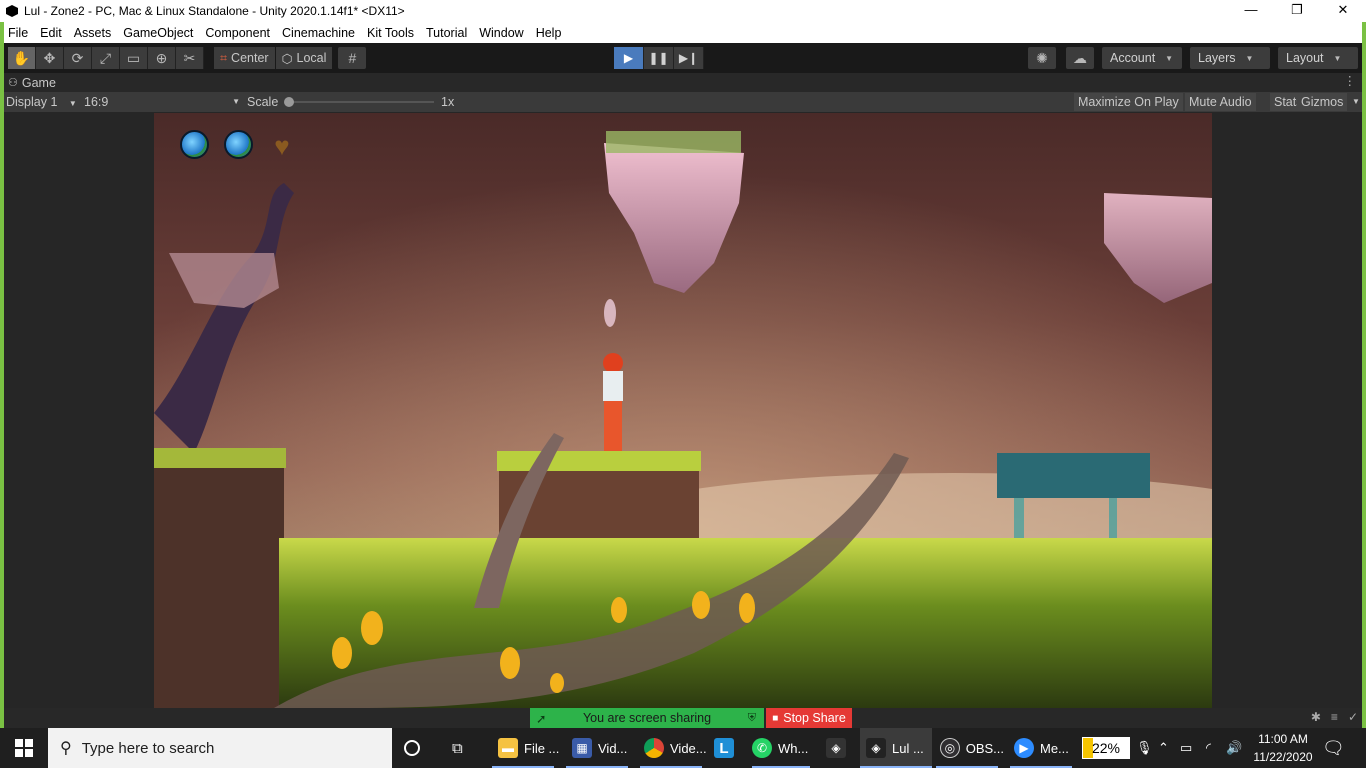 The image size is (1366, 768). Describe the element at coordinates (1042, 58) in the screenshot. I see `services-icon: ✺` at that location.